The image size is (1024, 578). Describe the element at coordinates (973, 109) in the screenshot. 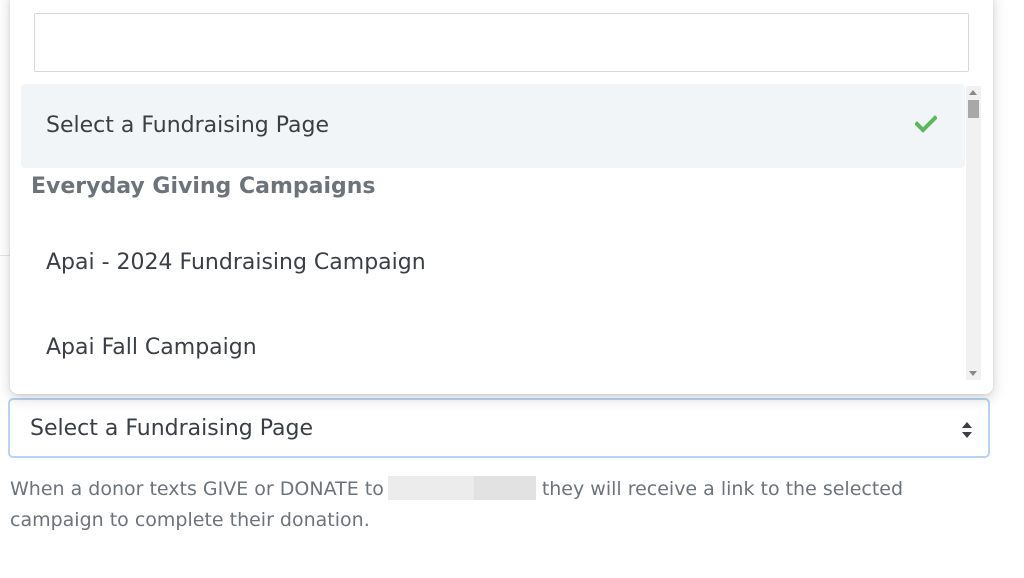

I see `scrollbar-thumb` at that location.